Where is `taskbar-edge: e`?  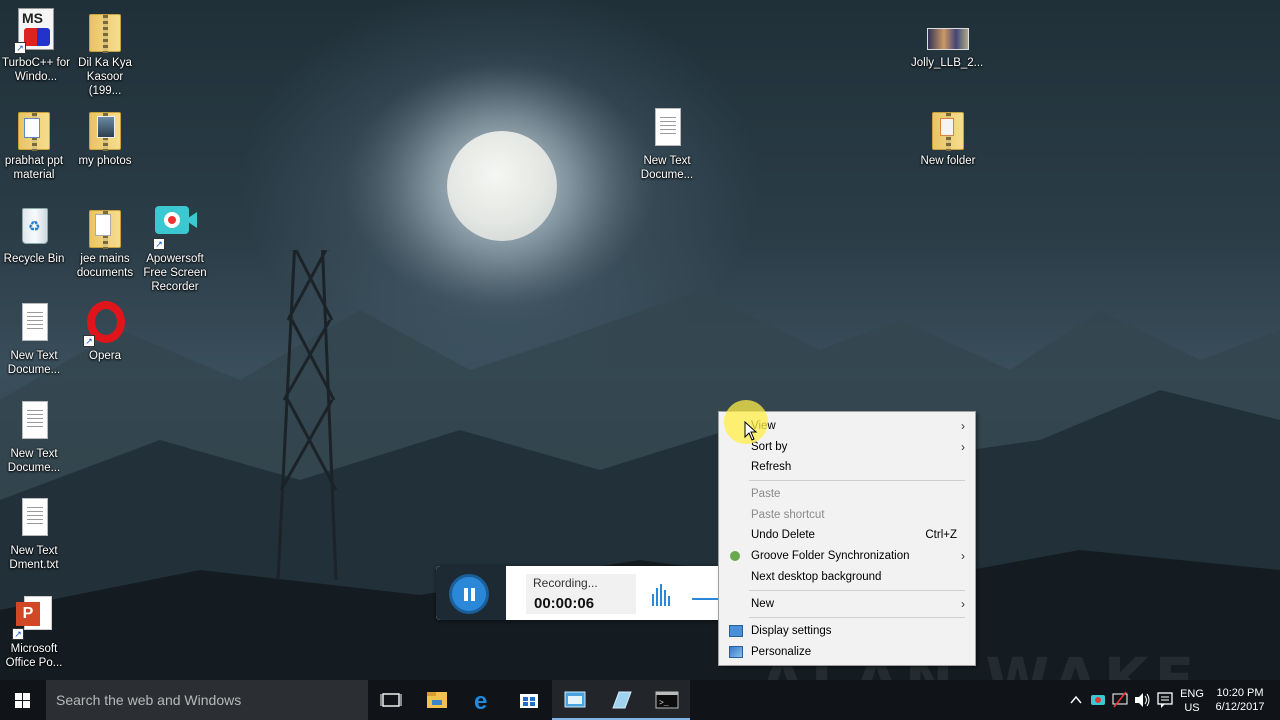
taskbar-edge: e is located at coordinates (483, 700).